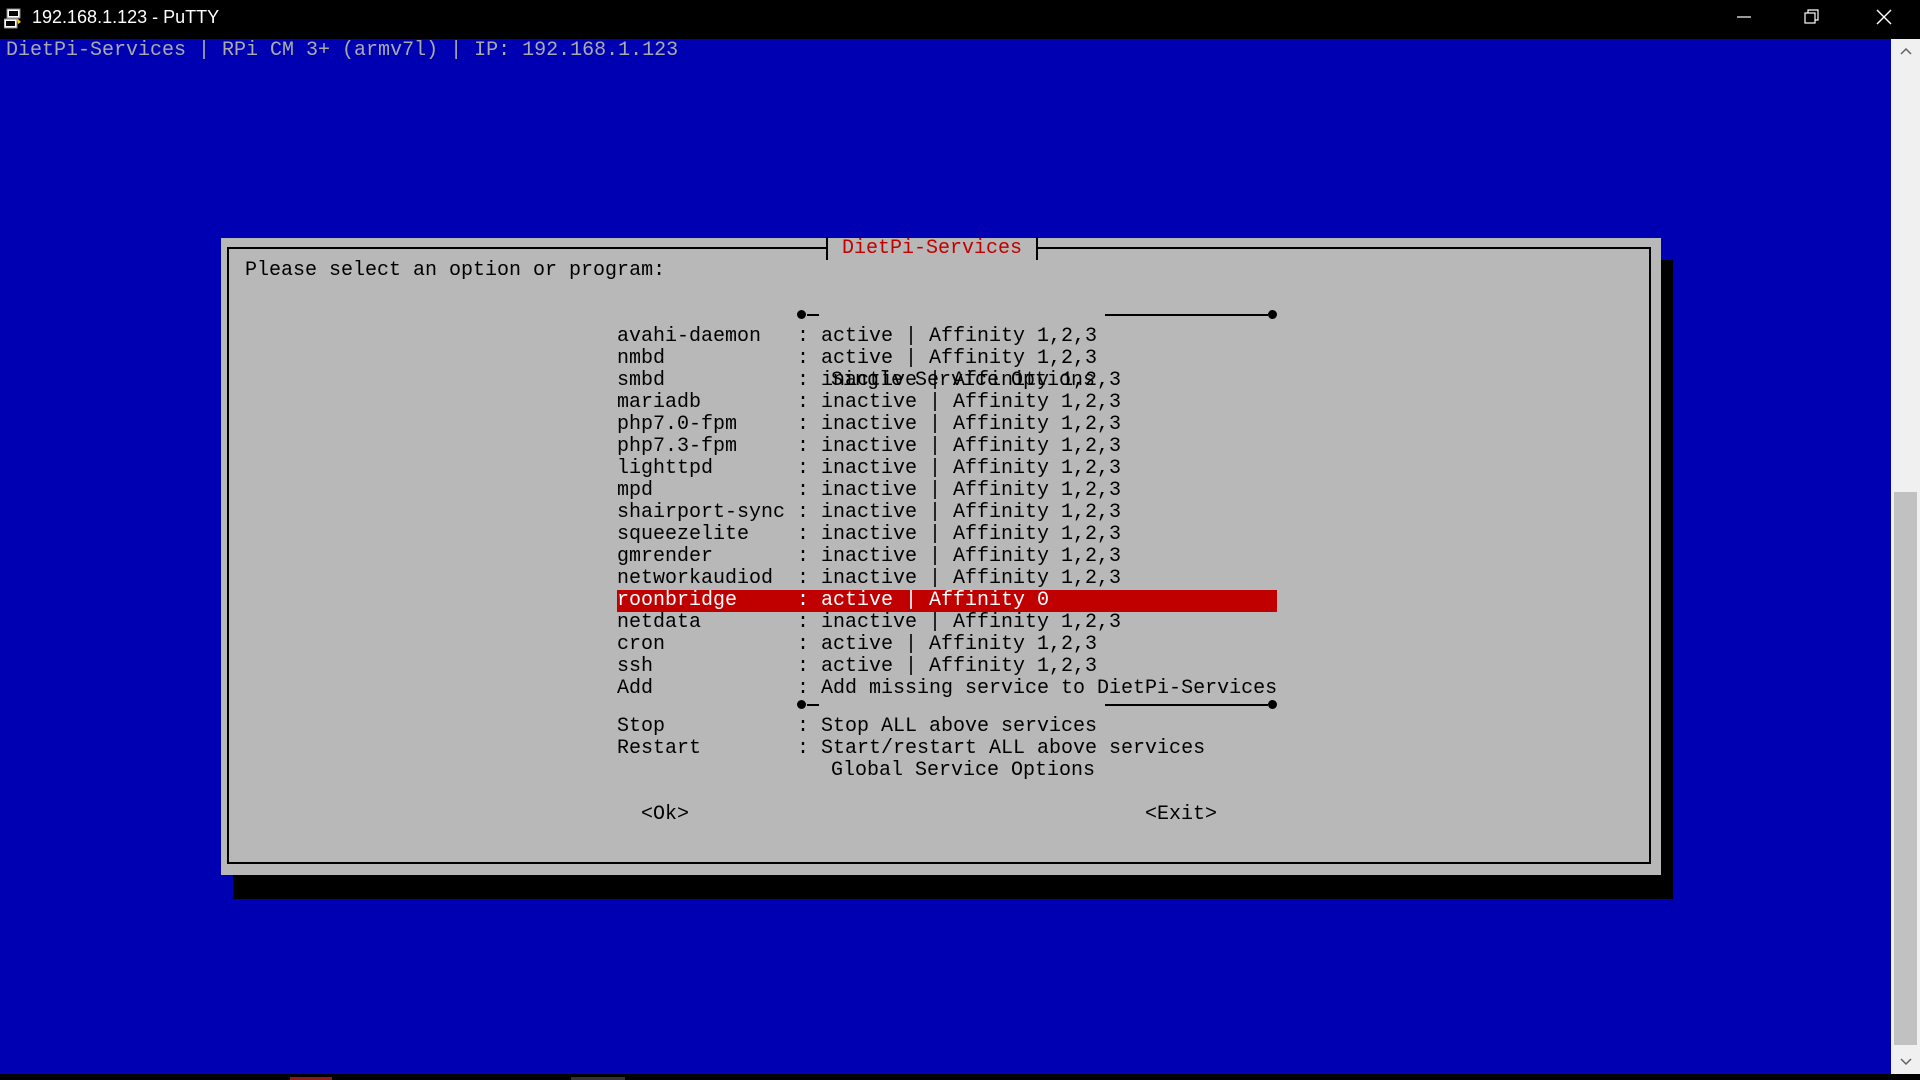 The width and height of the screenshot is (1920, 1080). Describe the element at coordinates (13, 19) in the screenshot. I see `putty-app-icon` at that location.